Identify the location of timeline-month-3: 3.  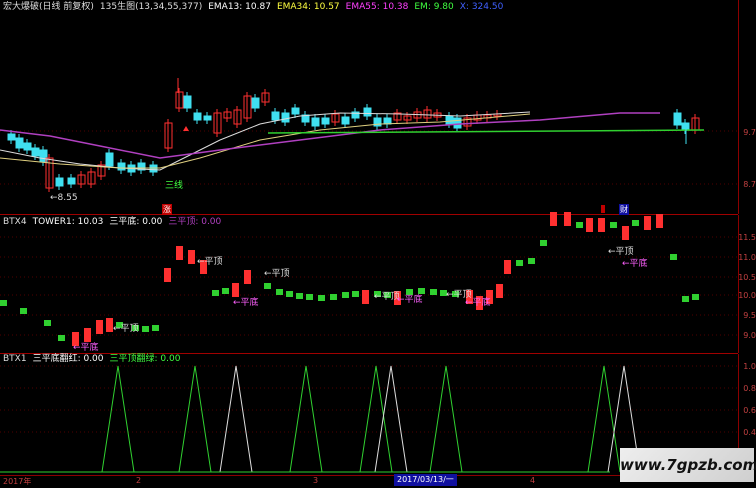
(316, 480).